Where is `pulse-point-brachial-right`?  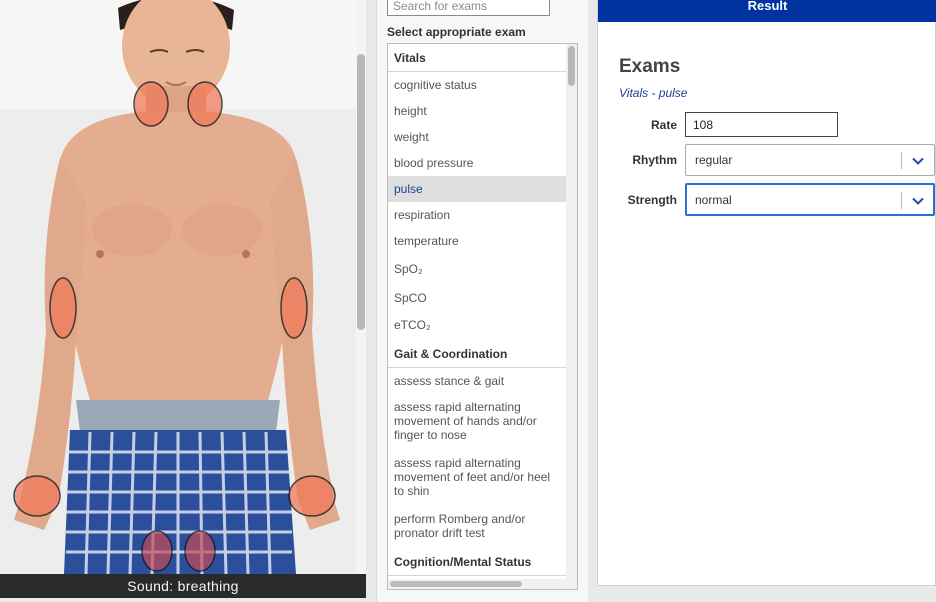
pulse-point-brachial-right is located at coordinates (63, 308).